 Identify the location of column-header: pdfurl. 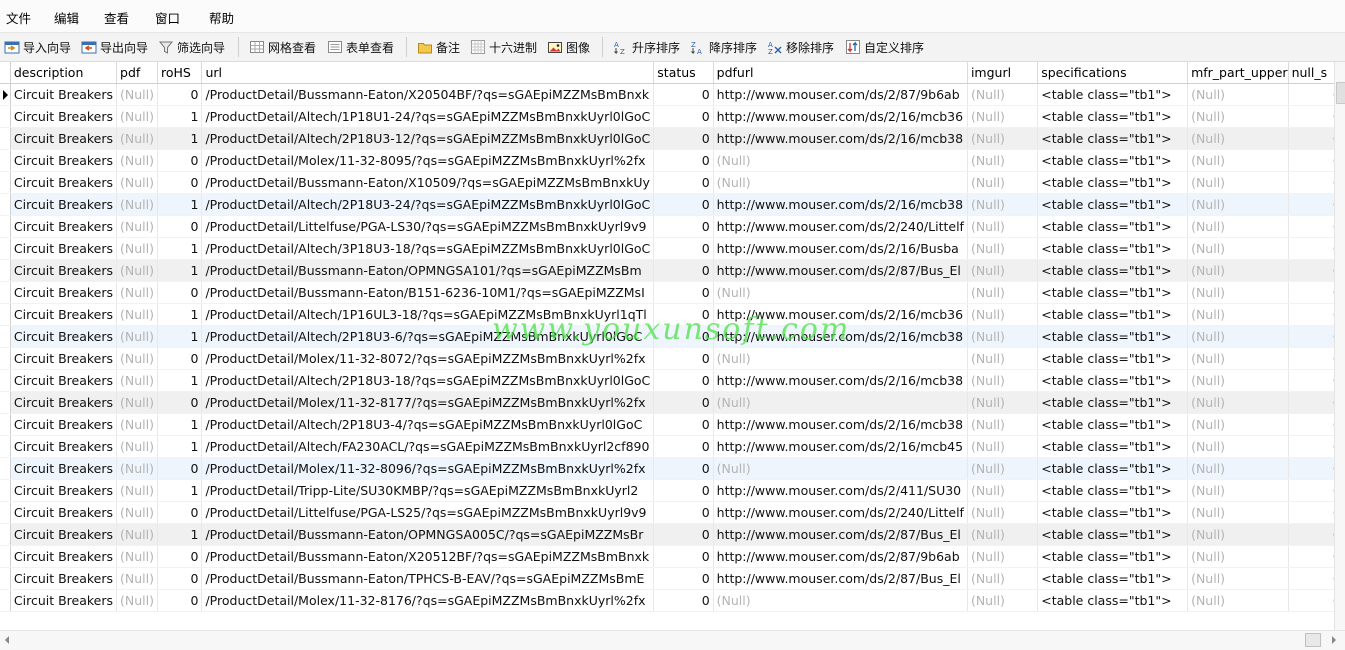
(840, 73).